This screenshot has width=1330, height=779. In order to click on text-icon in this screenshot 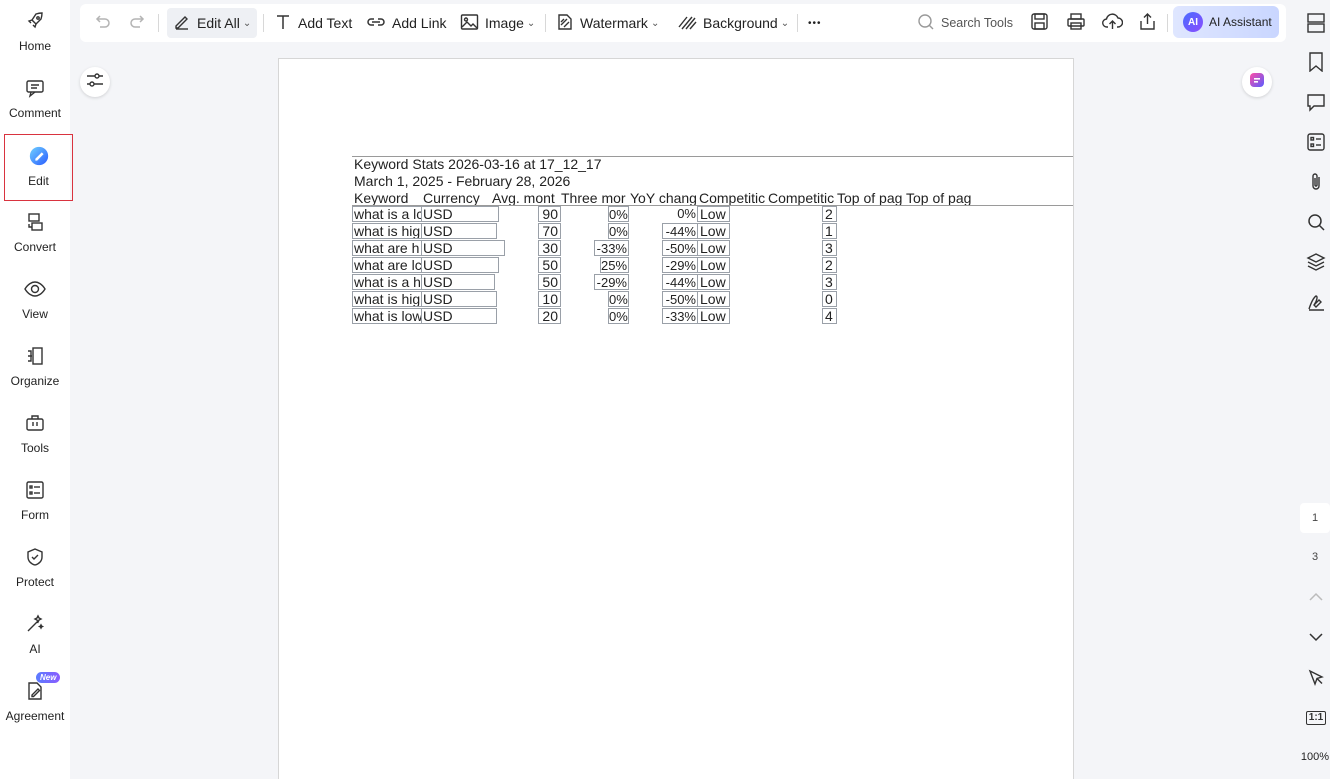, I will do `click(283, 23)`.